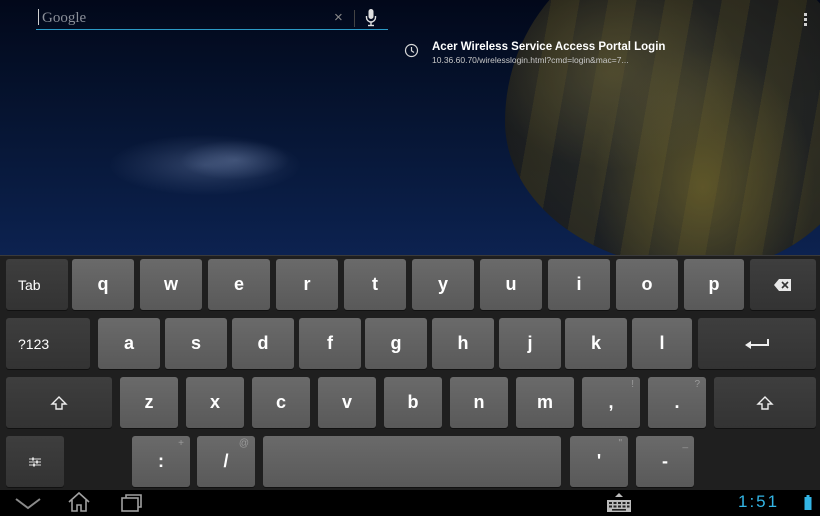 Image resolution: width=820 pixels, height=516 pixels. I want to click on clear-icon: ×, so click(338, 17).